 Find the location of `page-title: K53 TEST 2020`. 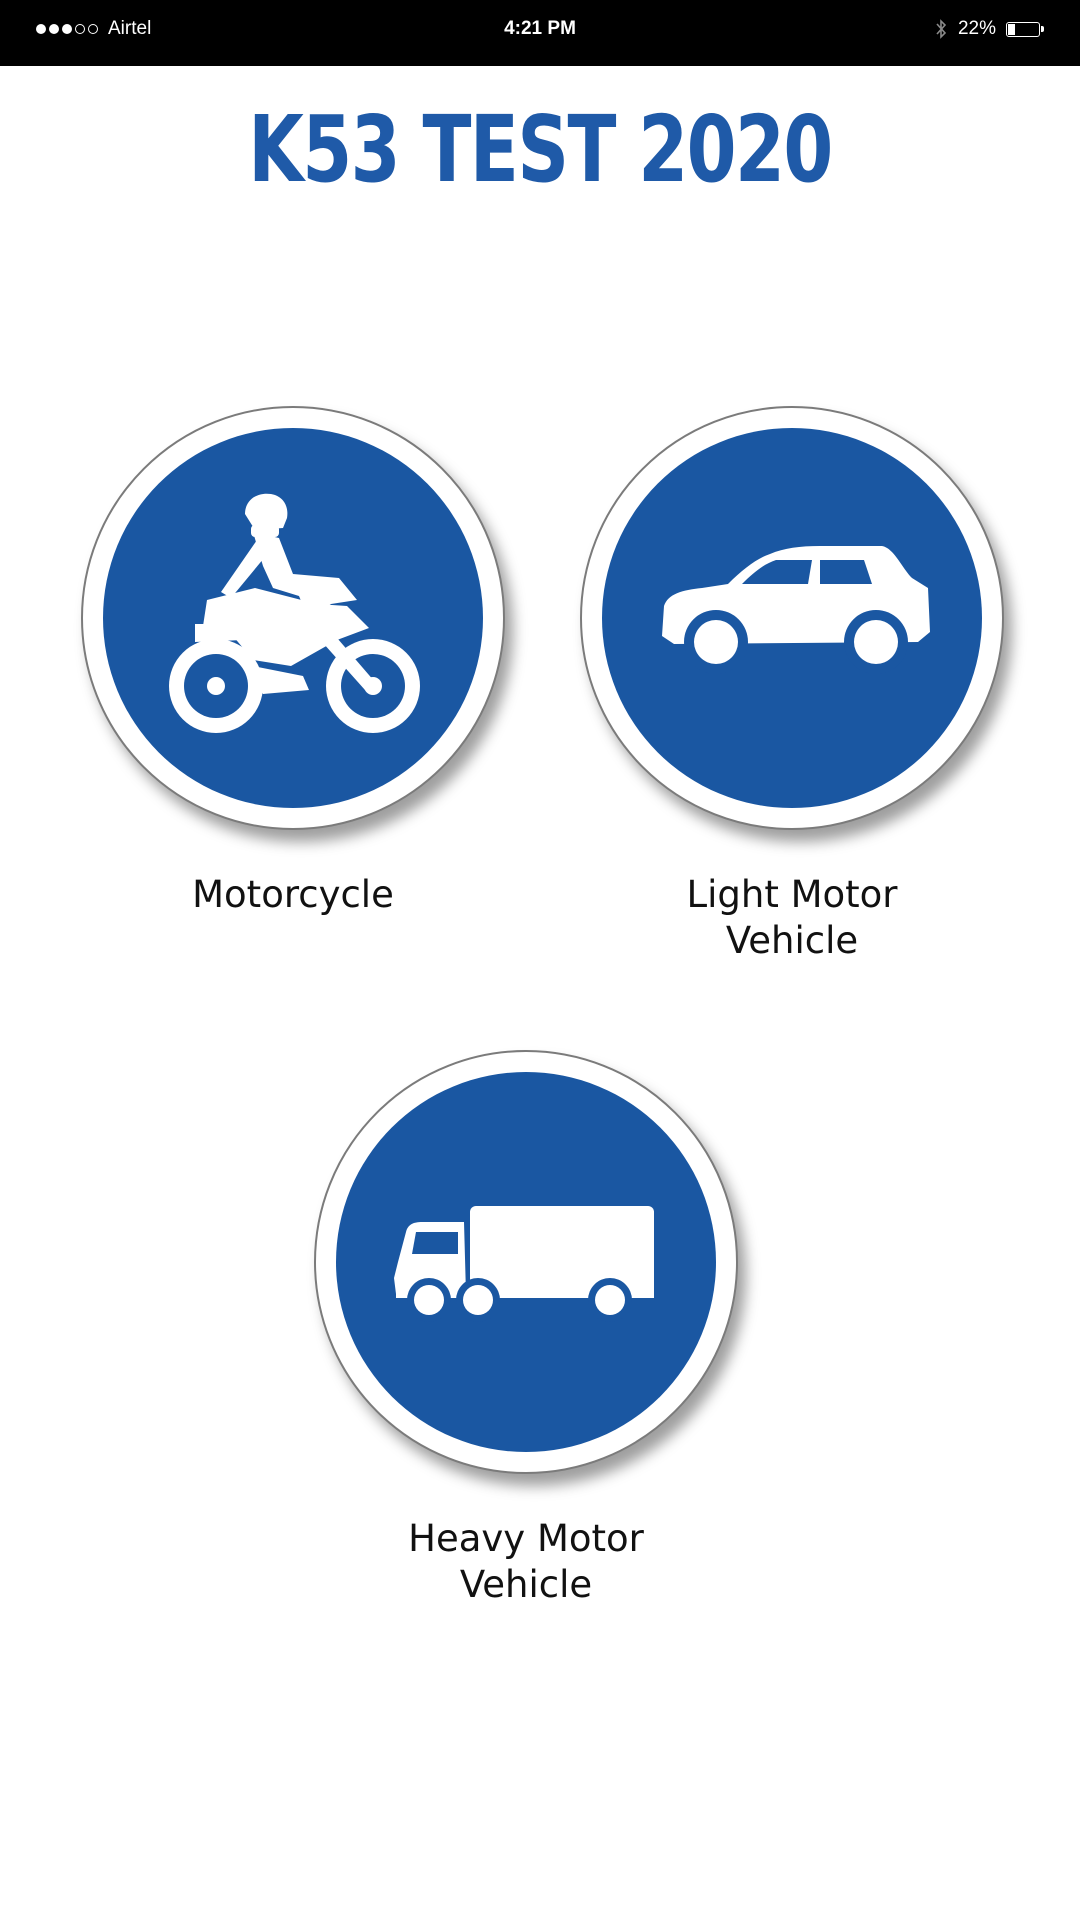

page-title: K53 TEST 2020 is located at coordinates (540, 149).